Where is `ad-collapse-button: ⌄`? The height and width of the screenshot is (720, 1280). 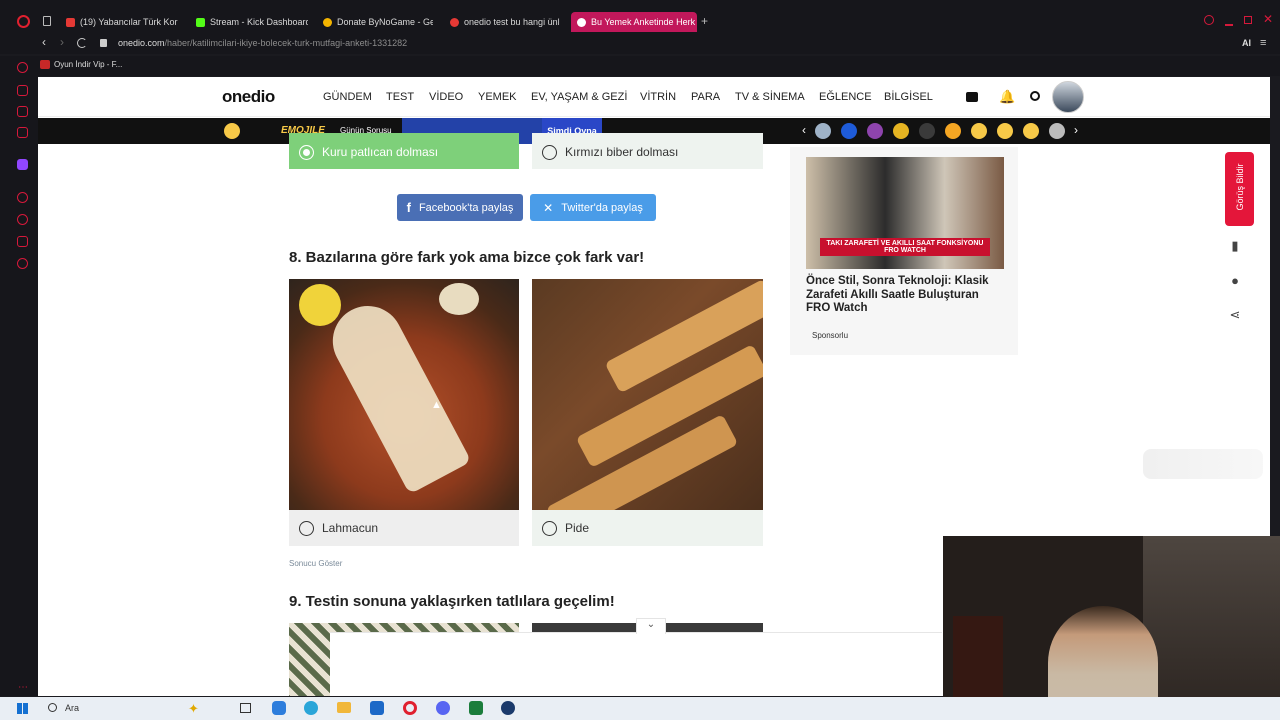 ad-collapse-button: ⌄ is located at coordinates (651, 626).